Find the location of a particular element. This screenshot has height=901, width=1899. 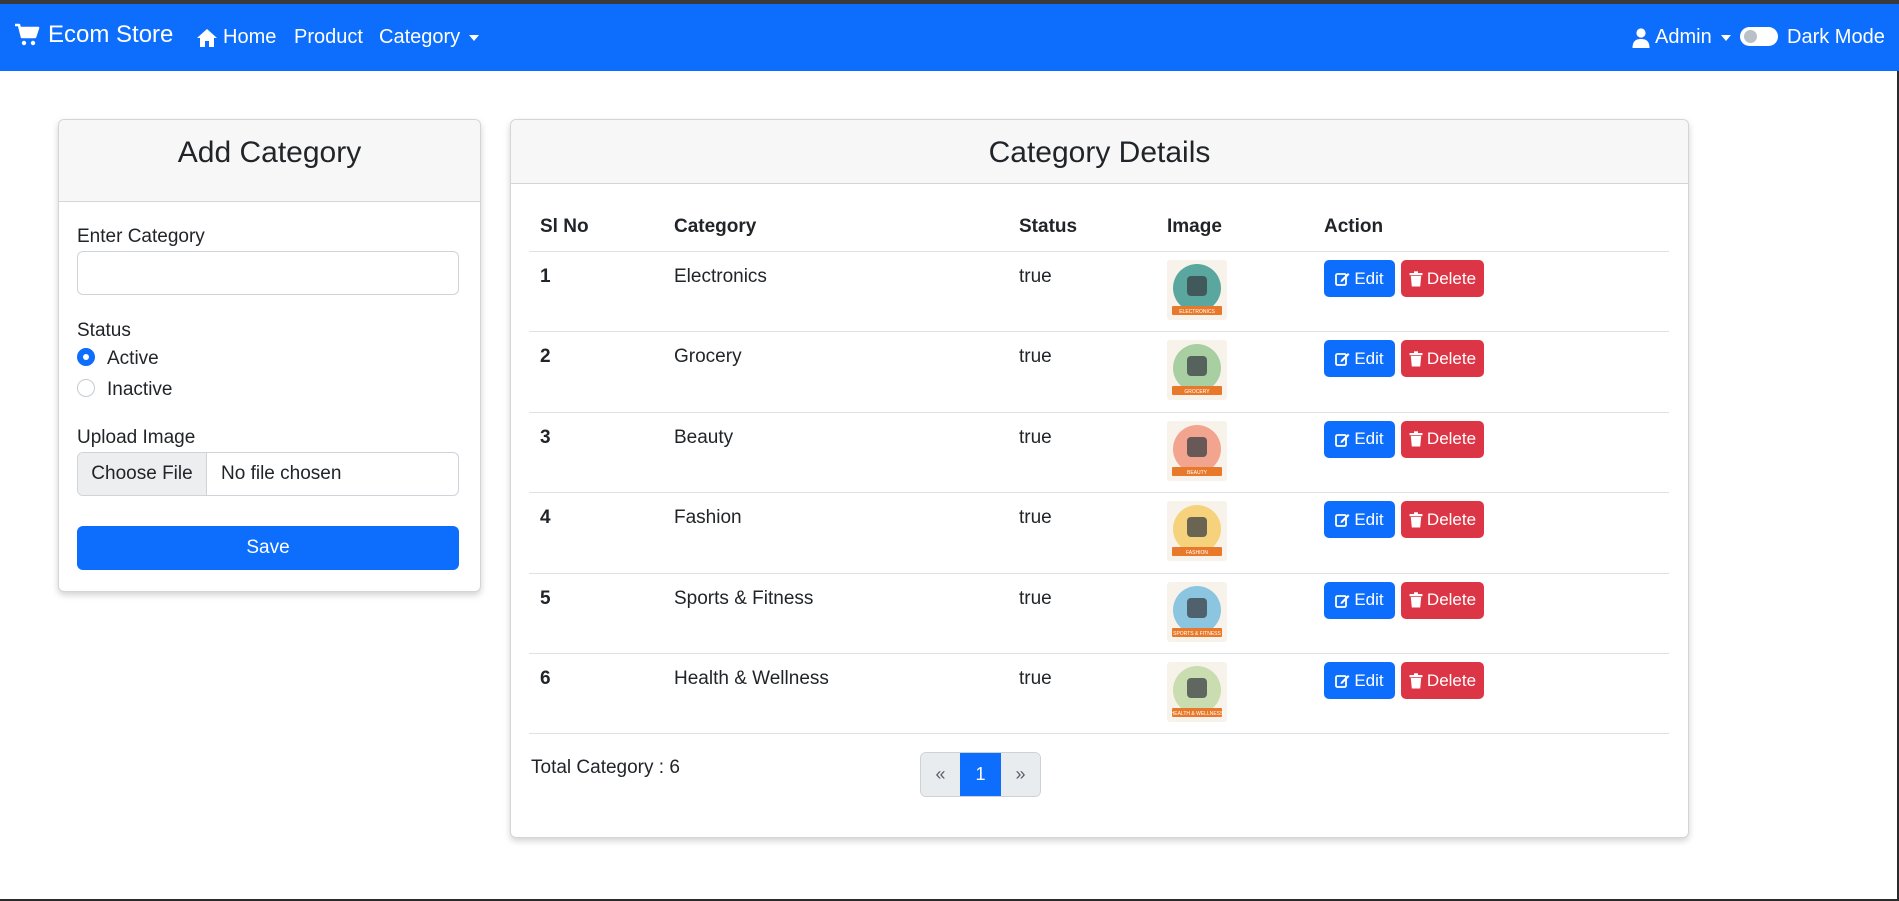

file-input: Choose File No file chosen is located at coordinates (268, 474).